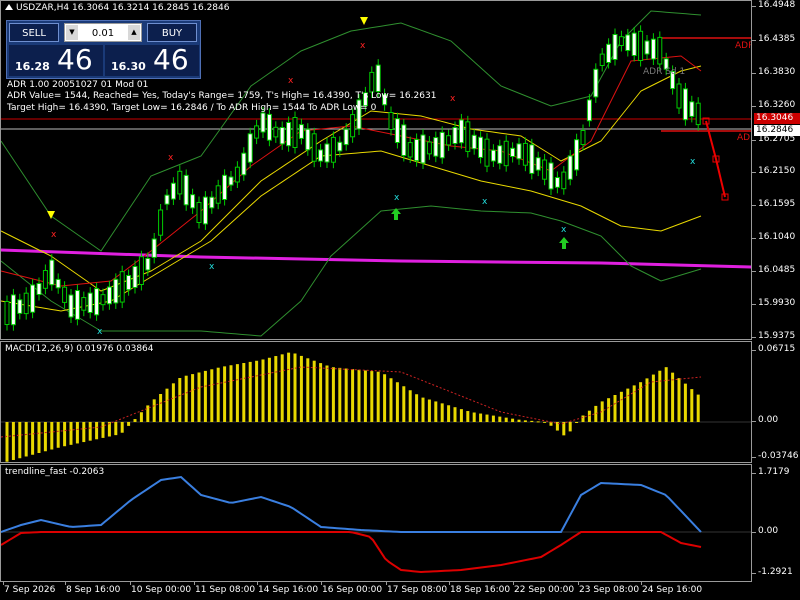 This screenshot has height=600, width=800. Describe the element at coordinates (152, 59) in the screenshot. I see `buy-price-box: 16.30 46` at that location.